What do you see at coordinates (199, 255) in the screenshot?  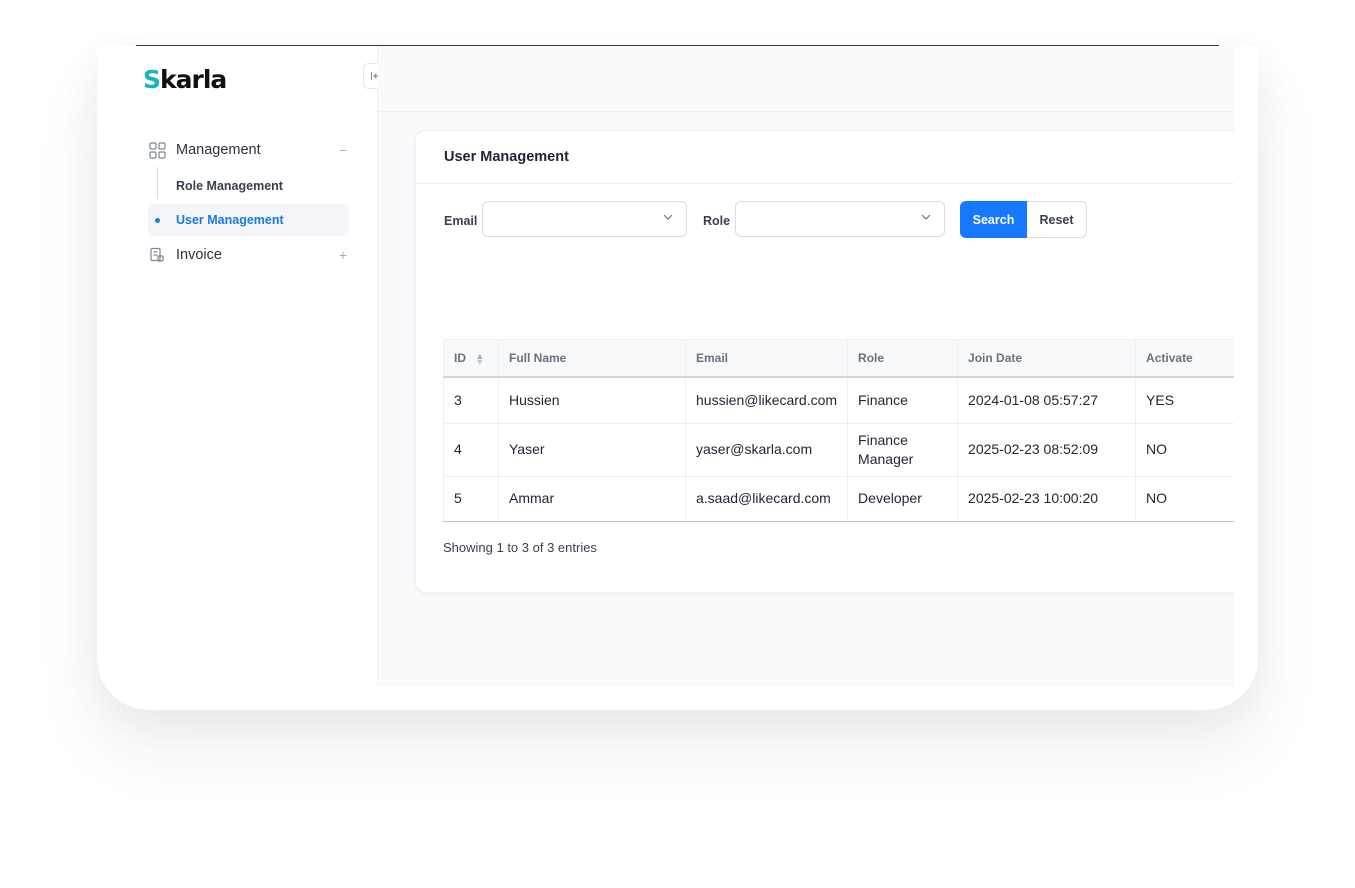 I see `sidebar-group-label: Invoice` at bounding box center [199, 255].